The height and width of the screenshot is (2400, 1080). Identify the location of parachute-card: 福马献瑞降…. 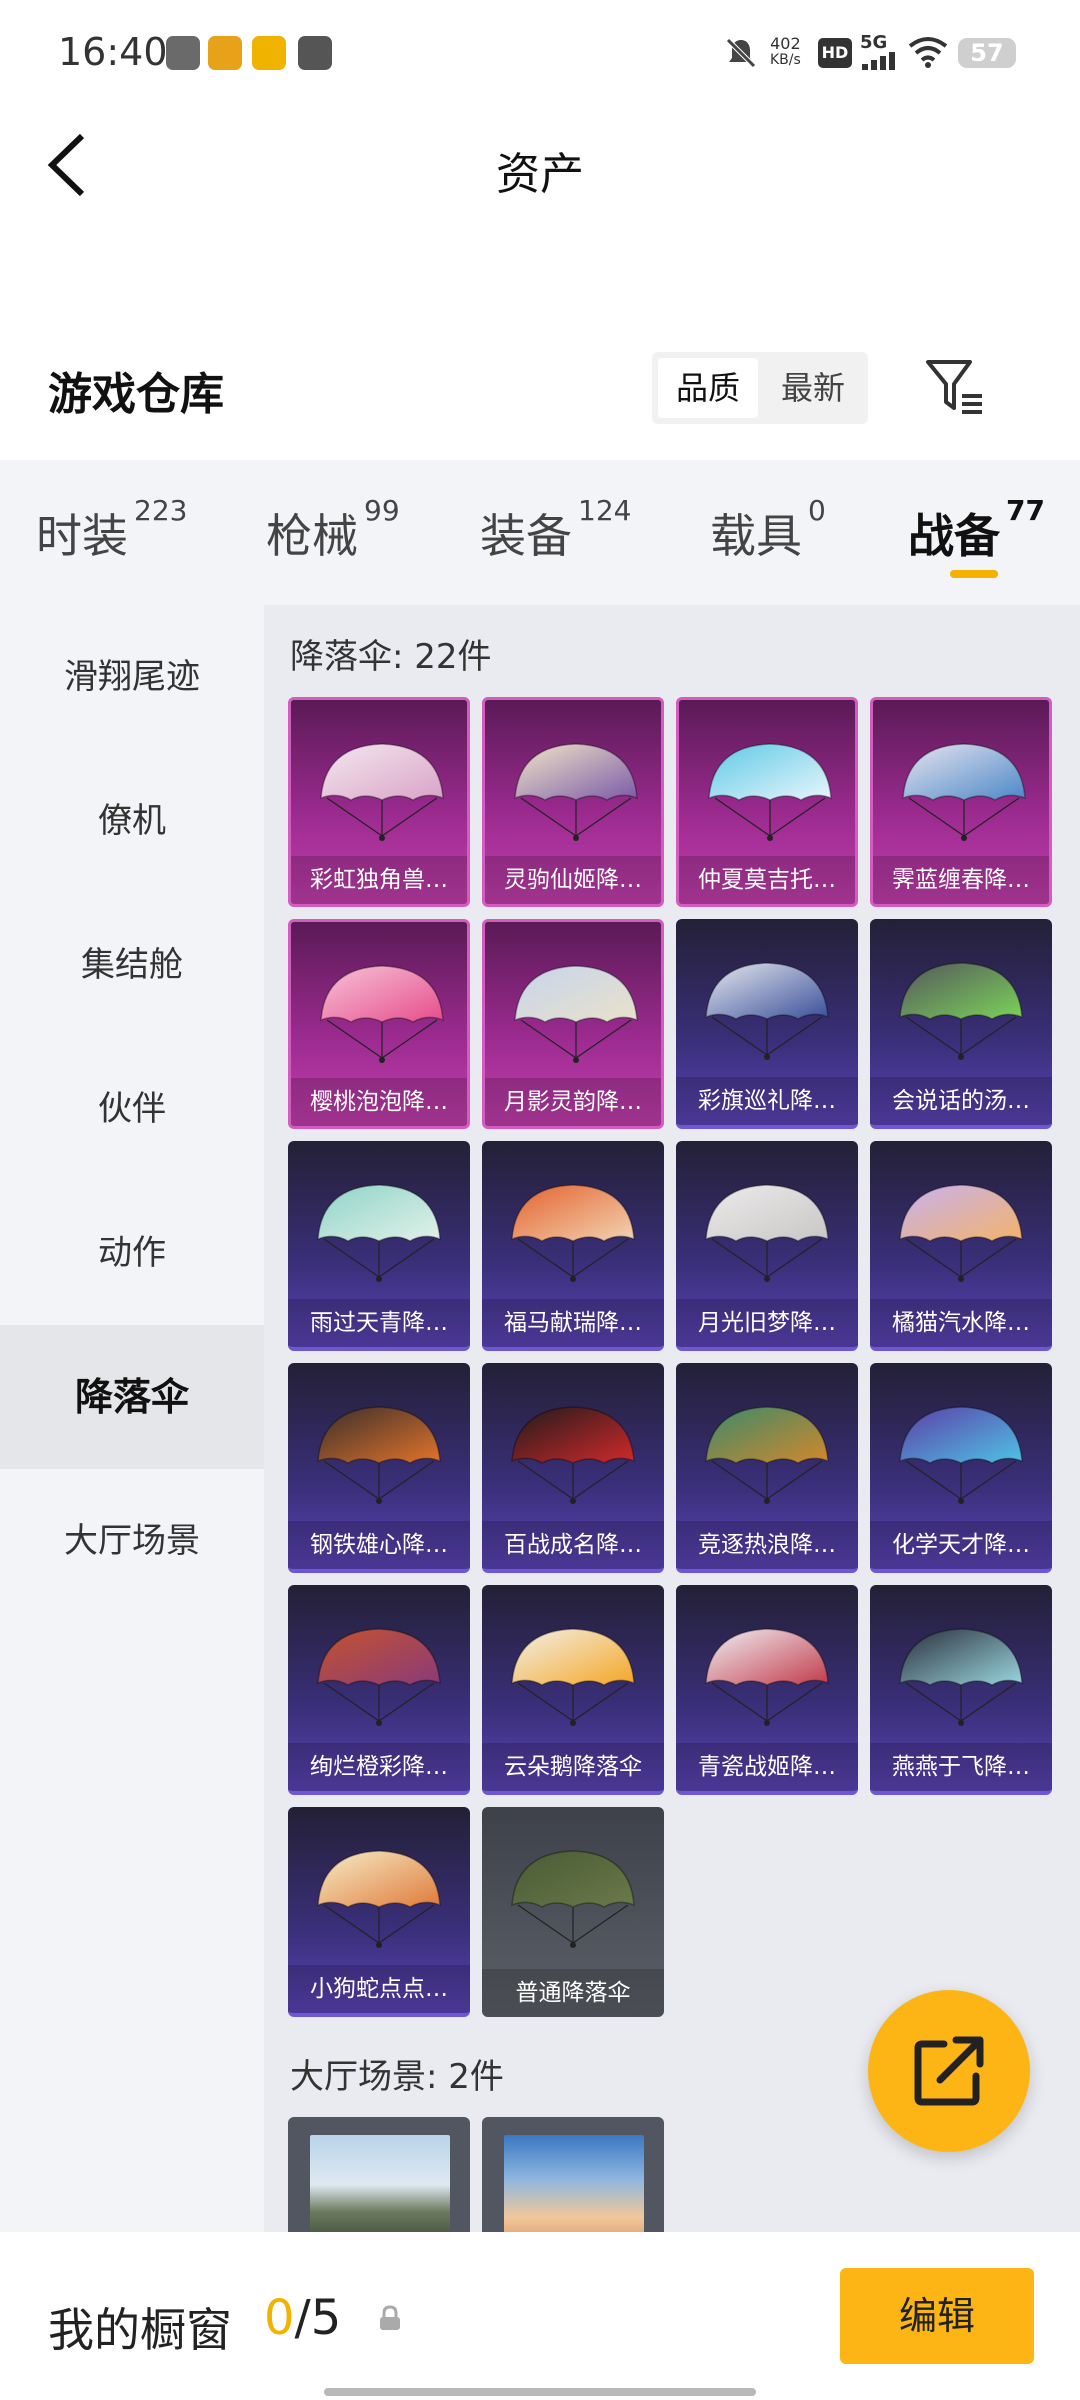
(573, 1246).